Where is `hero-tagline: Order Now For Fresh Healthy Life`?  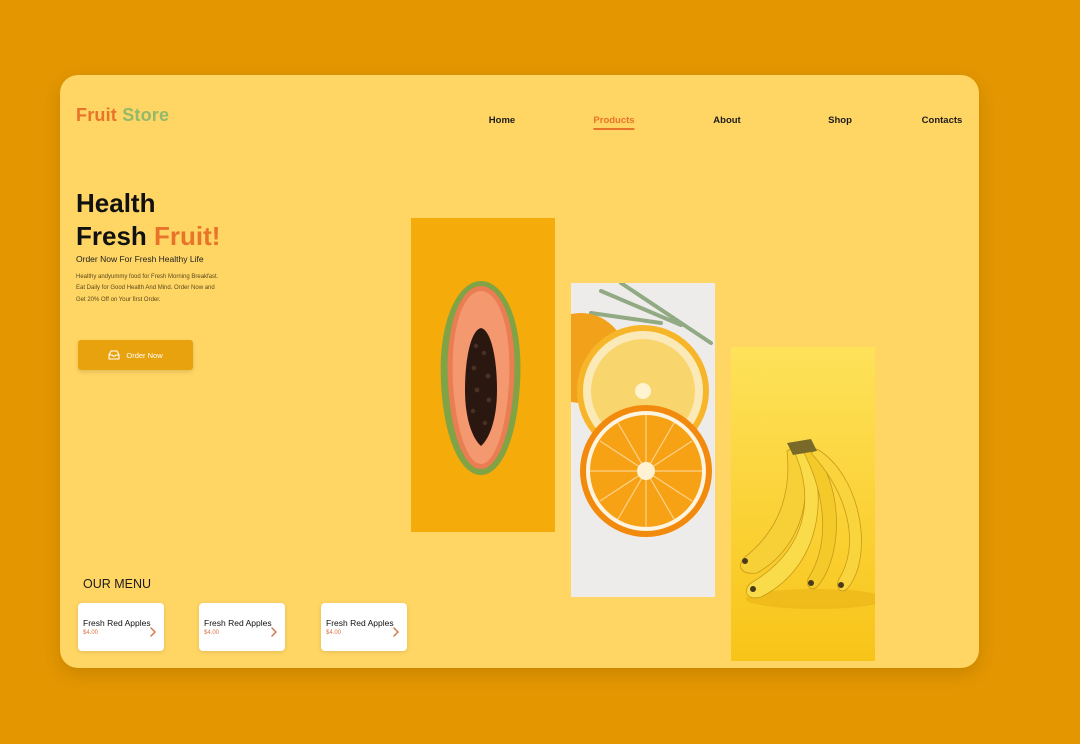
hero-tagline: Order Now For Fresh Healthy Life is located at coordinates (140, 259).